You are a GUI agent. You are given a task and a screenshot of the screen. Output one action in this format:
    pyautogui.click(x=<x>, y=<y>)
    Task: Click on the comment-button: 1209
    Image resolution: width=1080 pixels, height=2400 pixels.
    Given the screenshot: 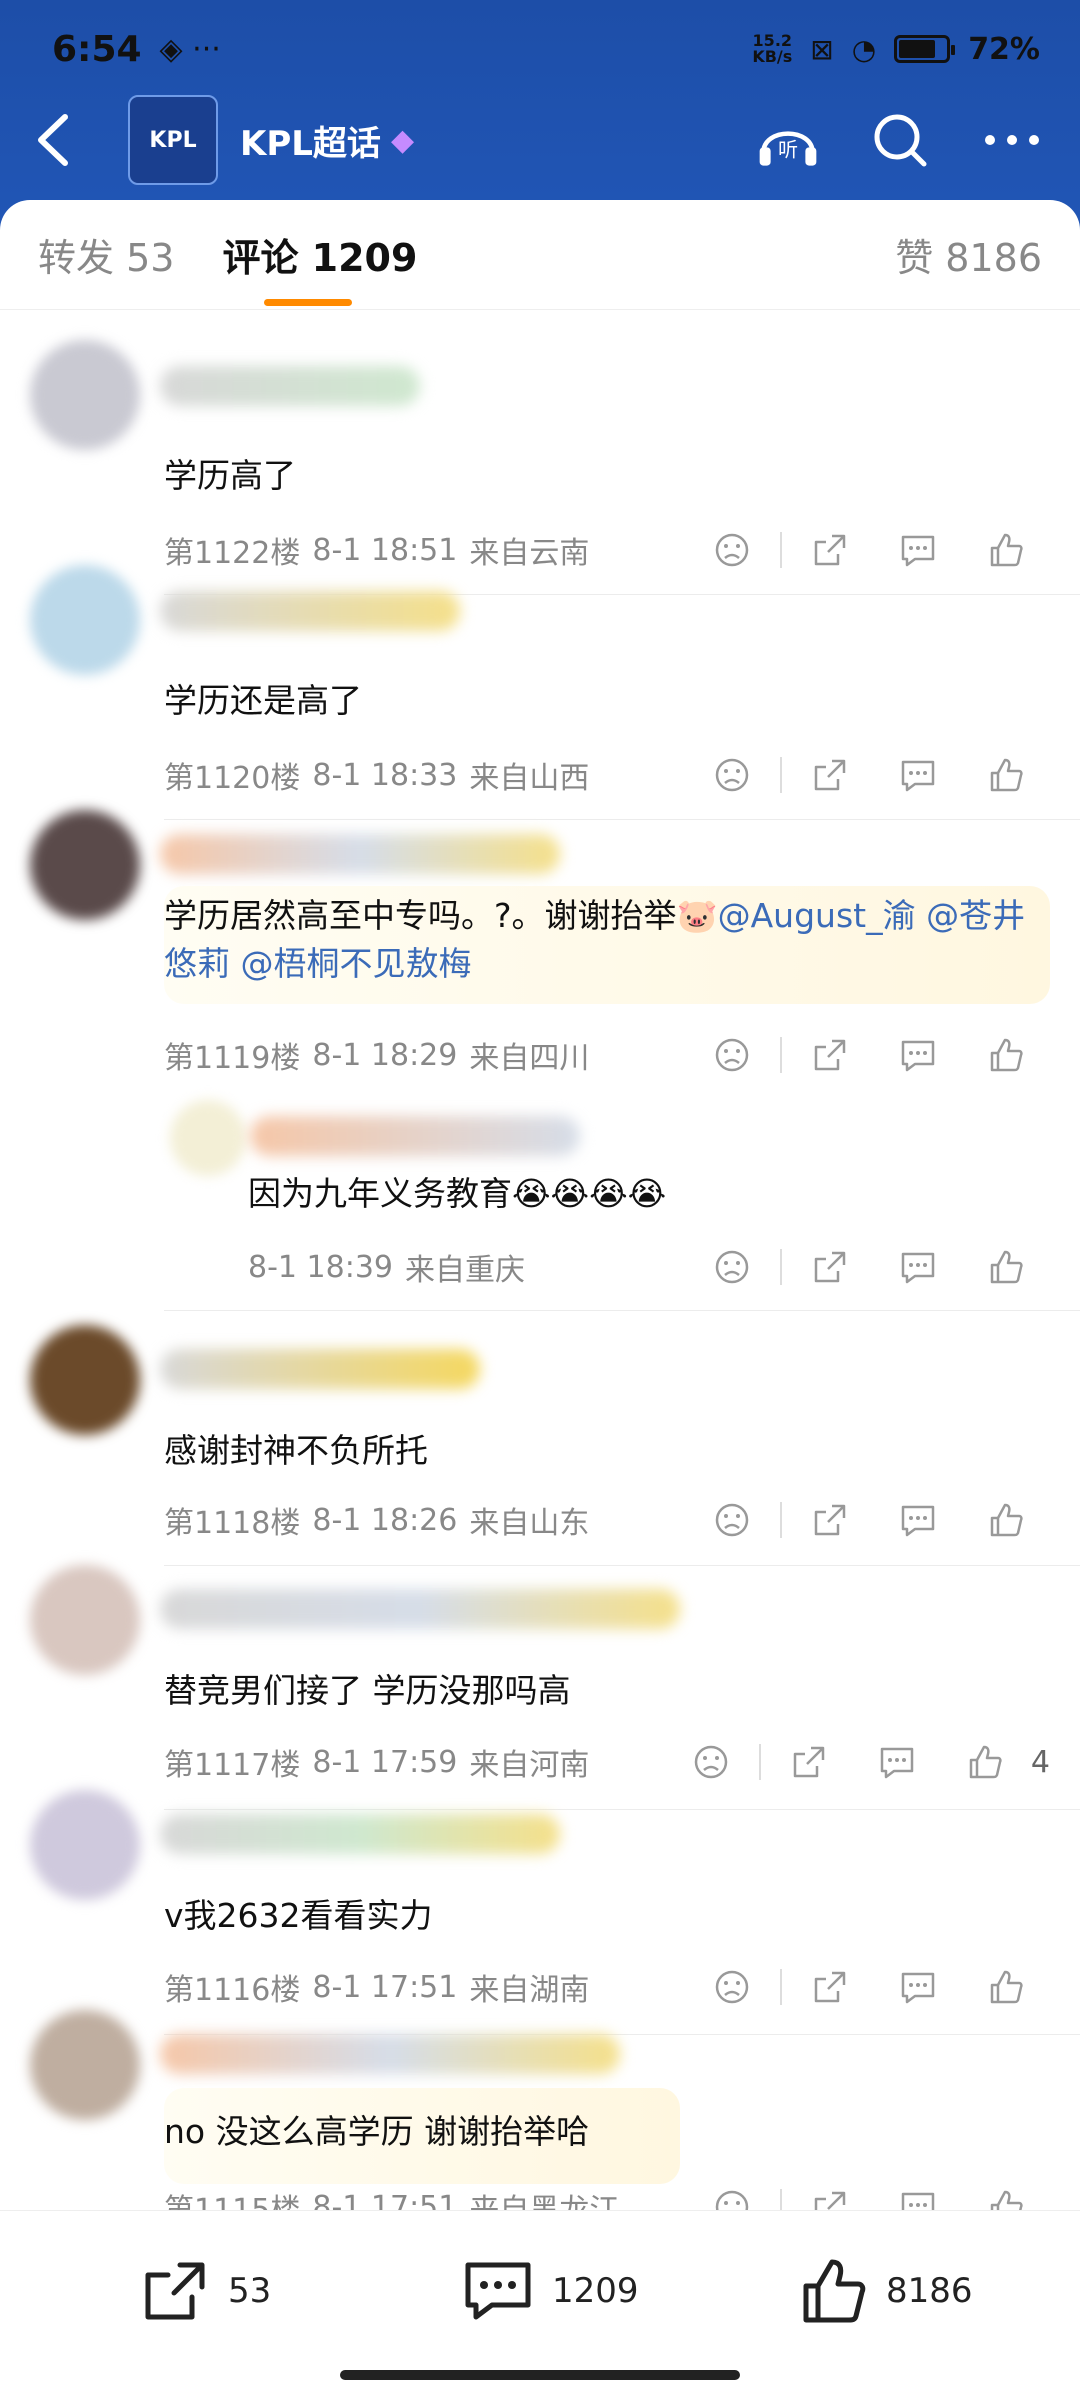 What is the action you would take?
    pyautogui.click(x=550, y=2291)
    